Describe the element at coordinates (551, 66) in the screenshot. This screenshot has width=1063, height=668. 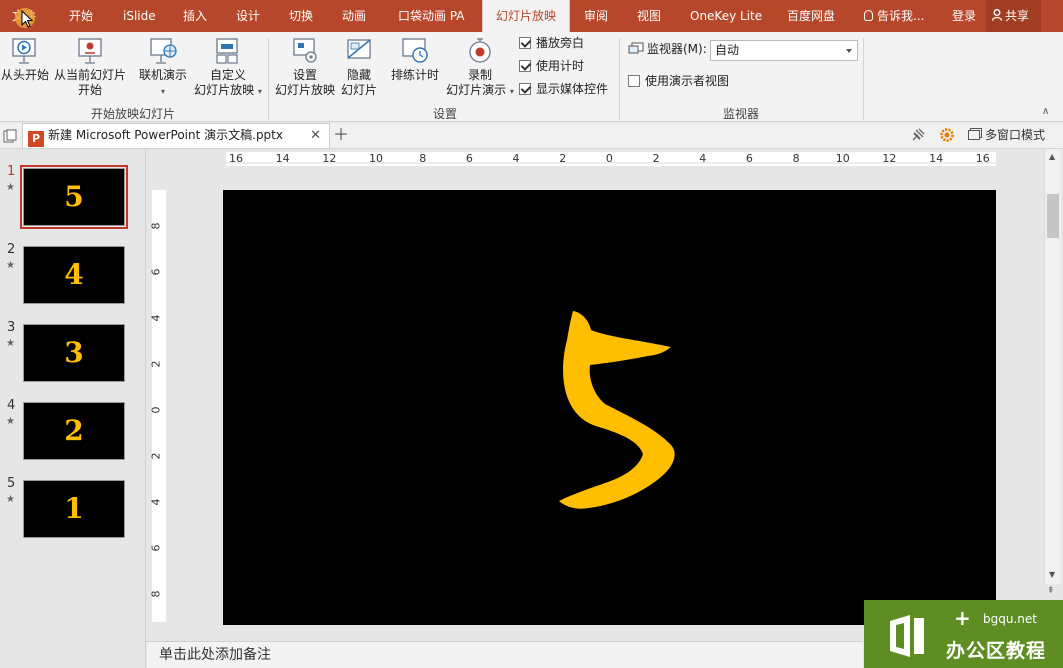
I see `use-timings-checkbox: 使用计时` at that location.